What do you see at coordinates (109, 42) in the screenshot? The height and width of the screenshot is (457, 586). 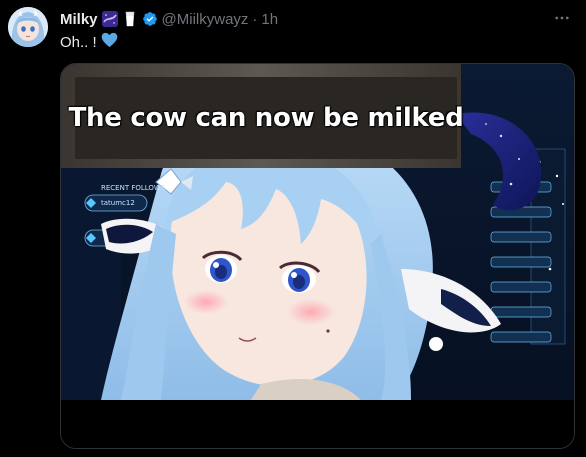 I see `blue-heart-icon` at bounding box center [109, 42].